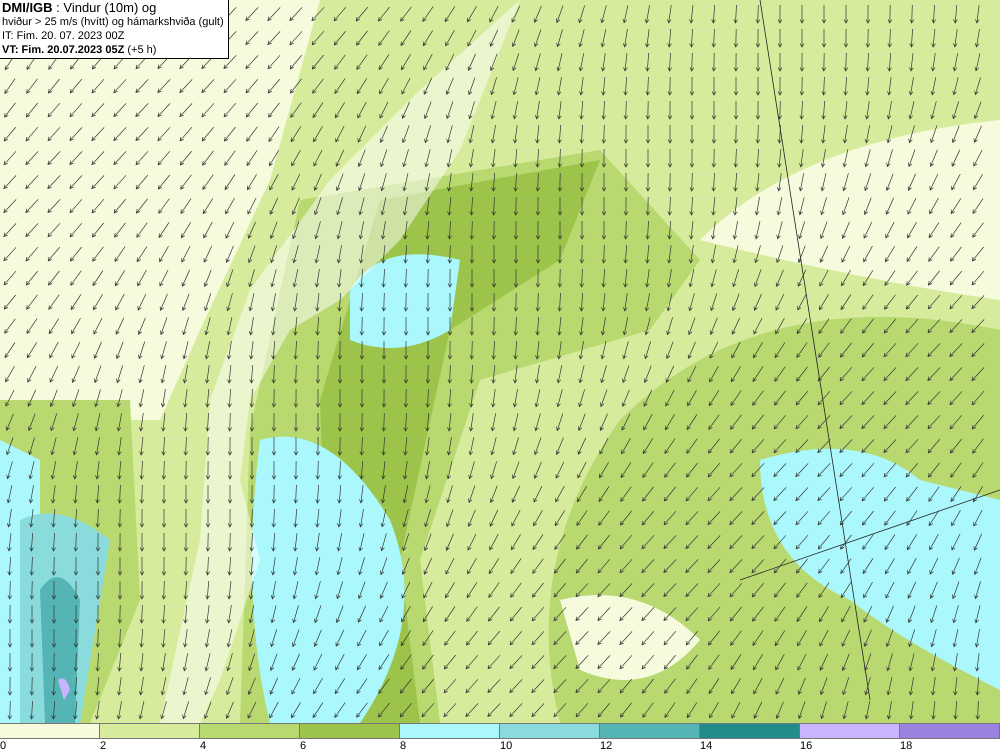 Image resolution: width=1000 pixels, height=753 pixels. What do you see at coordinates (606, 746) in the screenshot?
I see `scale-label: 12` at bounding box center [606, 746].